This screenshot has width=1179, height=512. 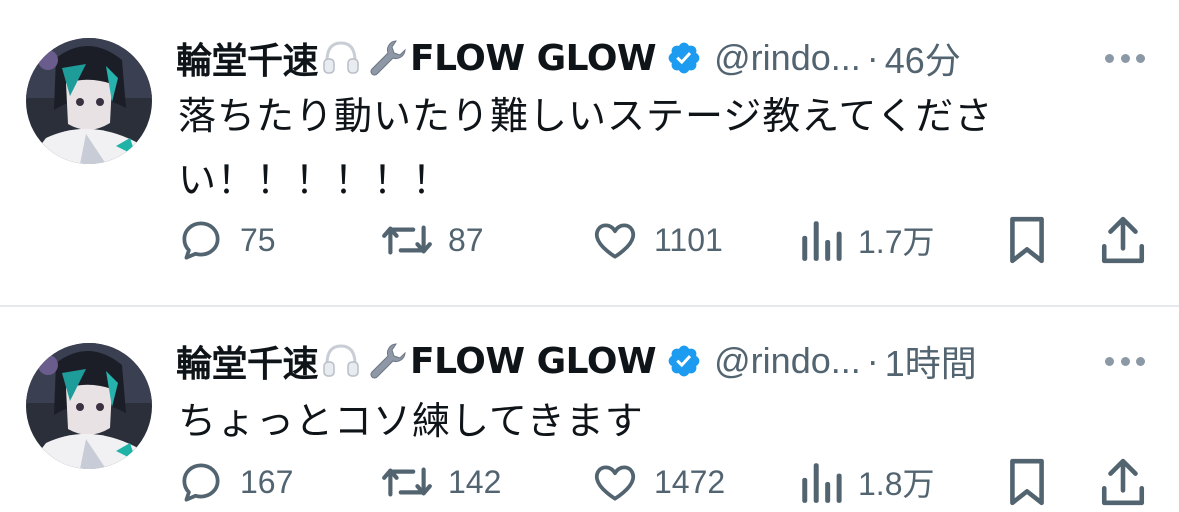 What do you see at coordinates (931, 361) in the screenshot?
I see `timestamp: 1時間` at bounding box center [931, 361].